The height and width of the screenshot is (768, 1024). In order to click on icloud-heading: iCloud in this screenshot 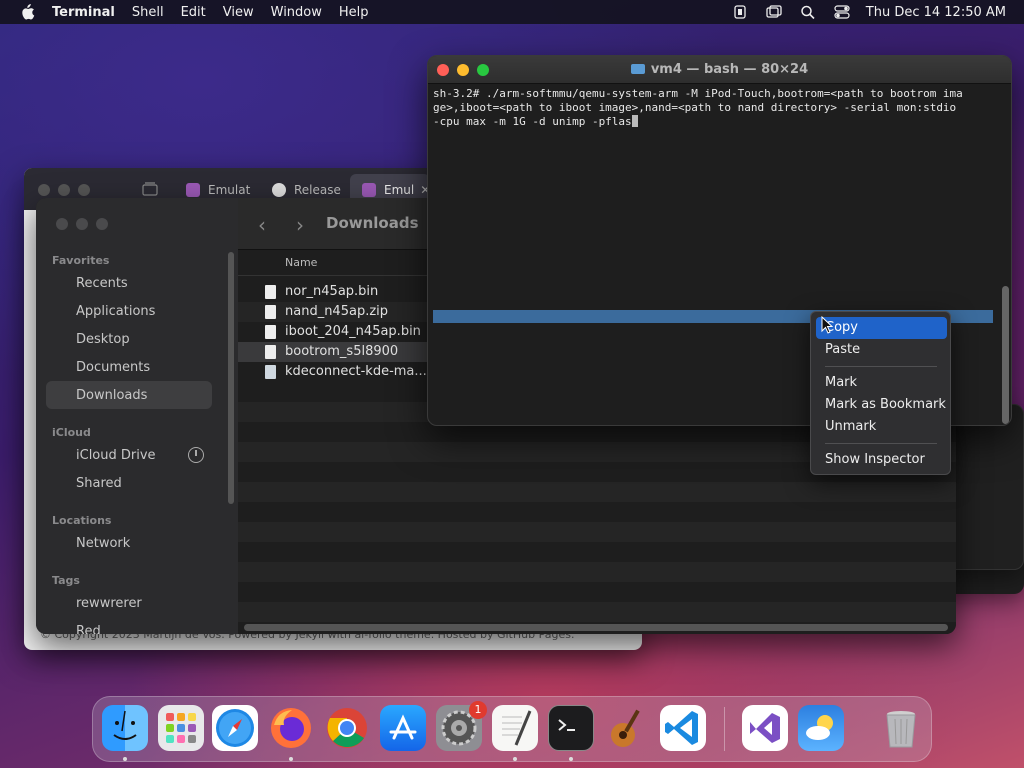, I will do `click(71, 432)`.